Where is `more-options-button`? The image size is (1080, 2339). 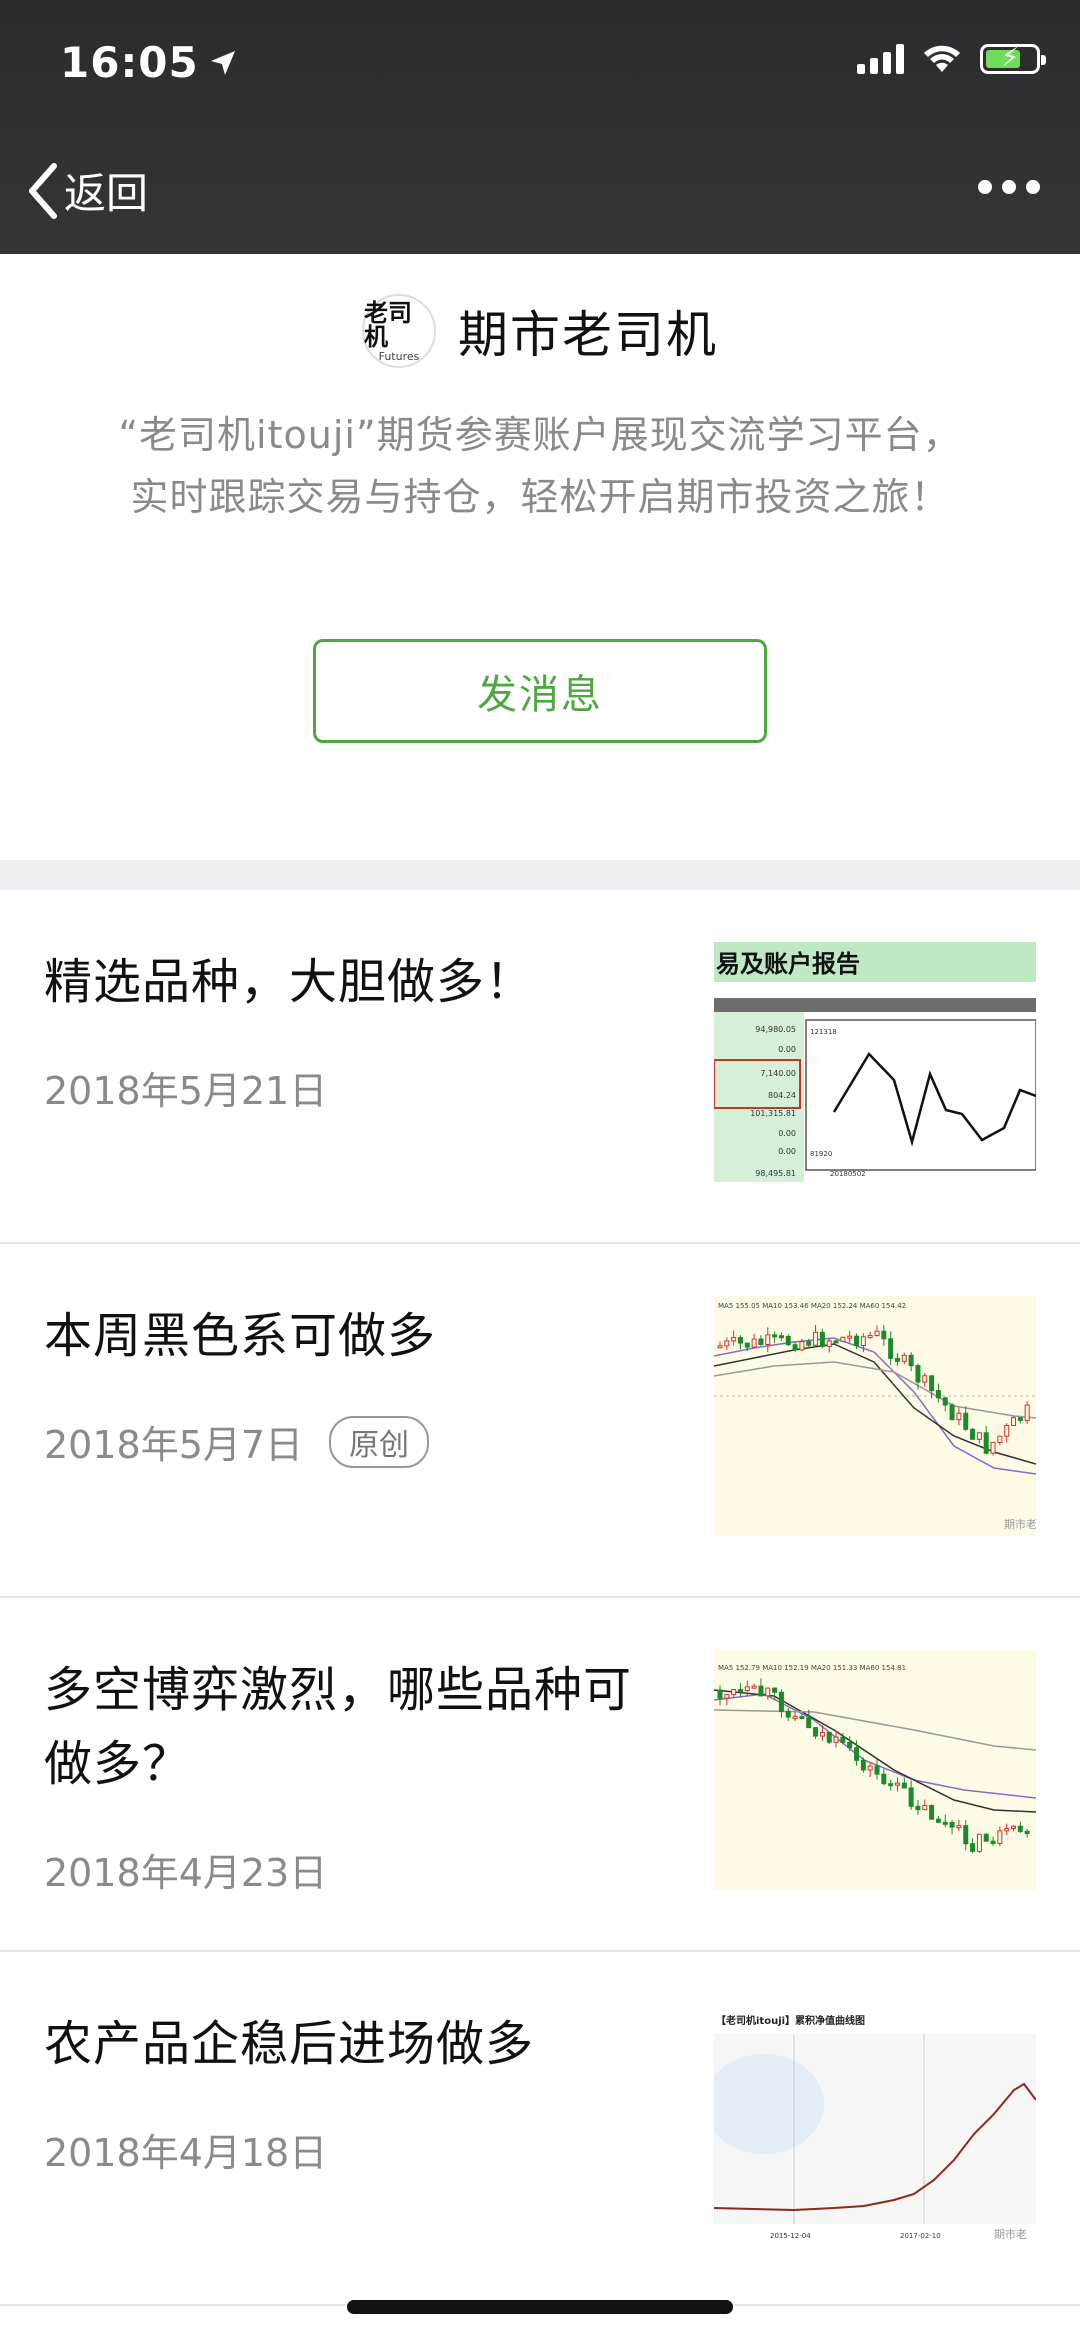
more-options-button is located at coordinates (1009, 187).